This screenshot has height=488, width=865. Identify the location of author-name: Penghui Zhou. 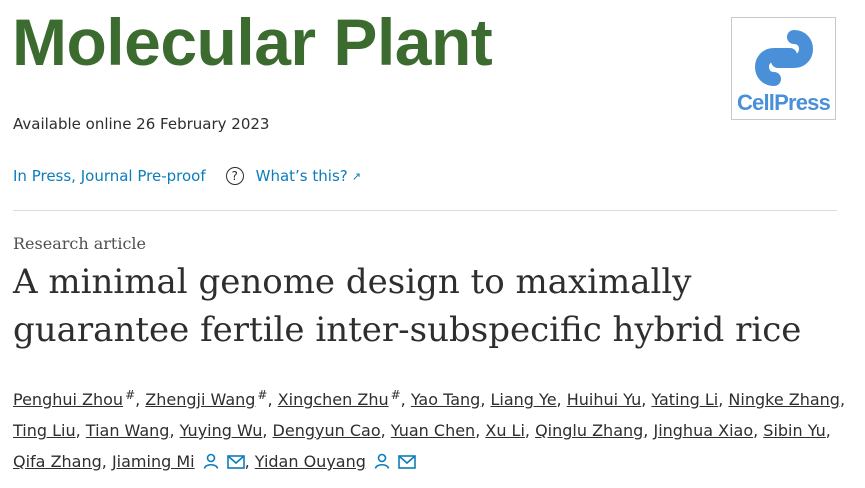
(68, 399).